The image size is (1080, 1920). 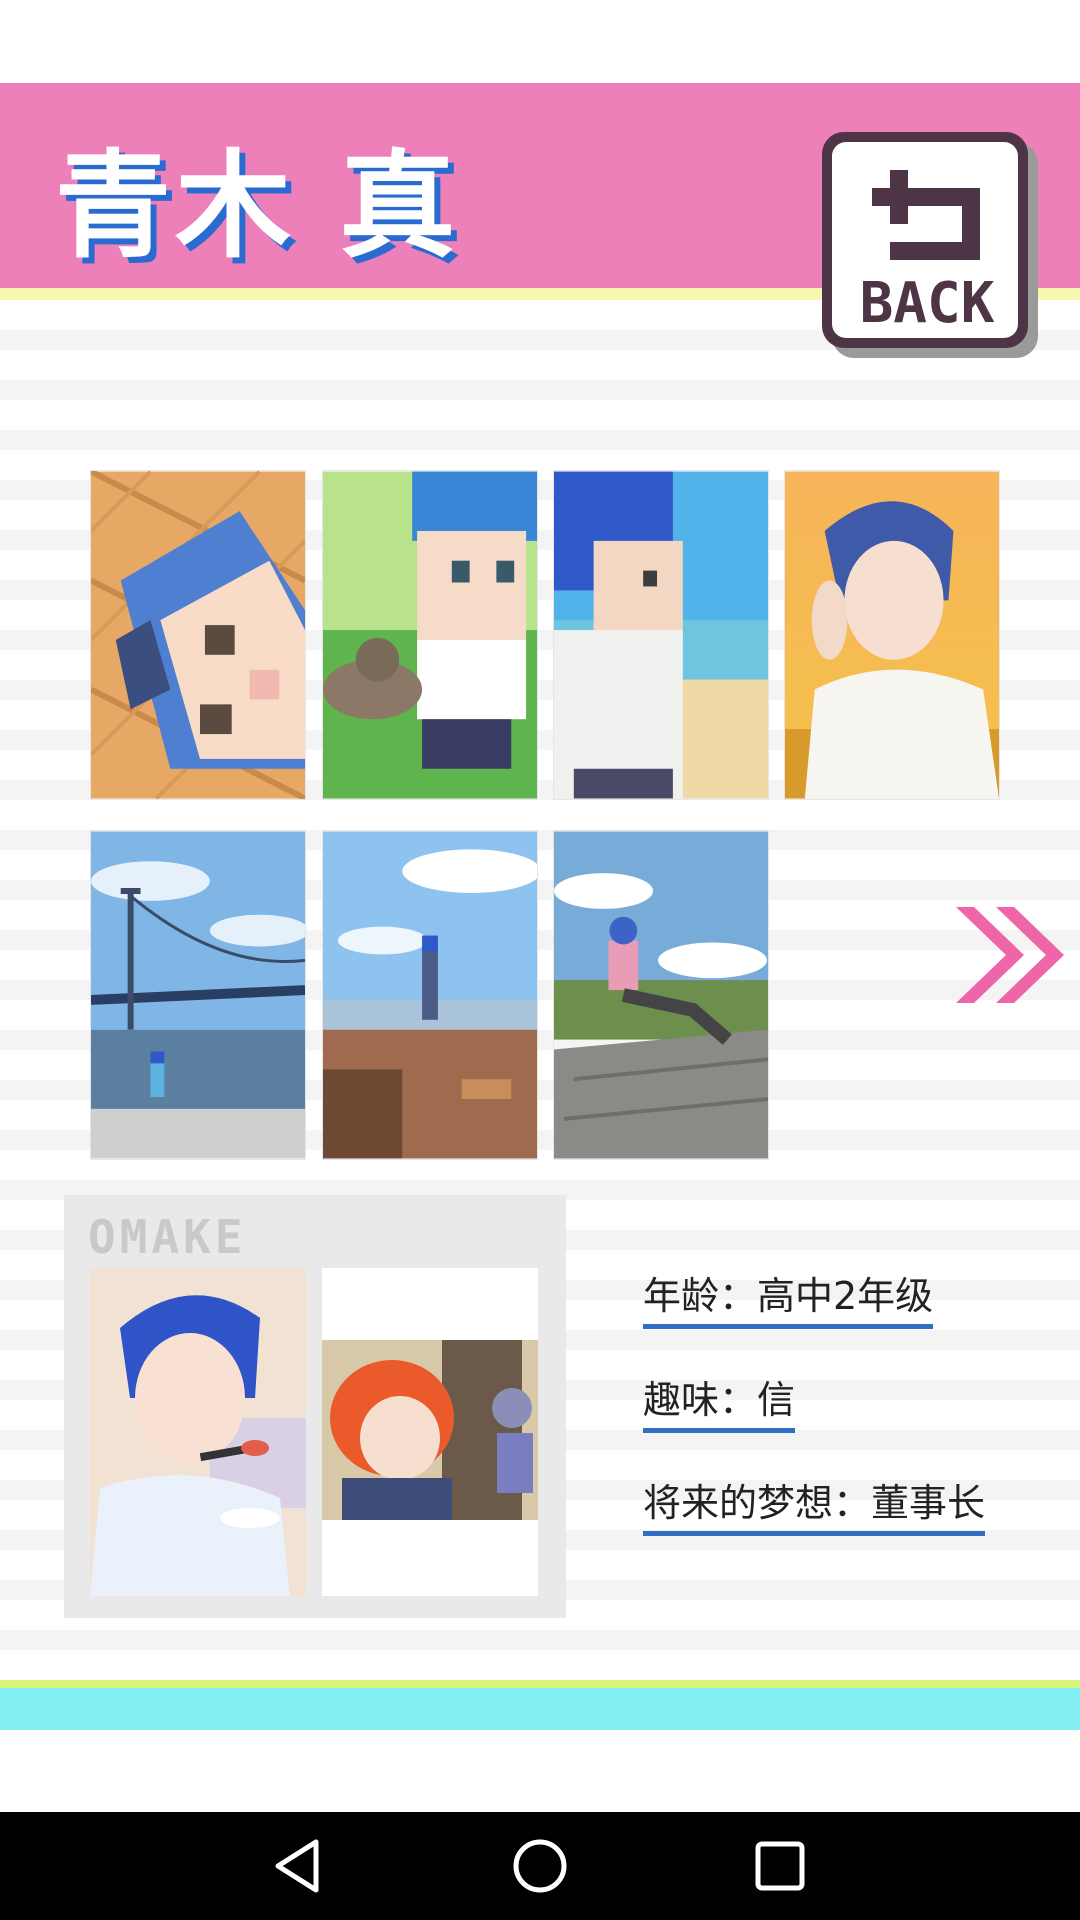 What do you see at coordinates (540, 1684) in the screenshot?
I see `footer-accent-line` at bounding box center [540, 1684].